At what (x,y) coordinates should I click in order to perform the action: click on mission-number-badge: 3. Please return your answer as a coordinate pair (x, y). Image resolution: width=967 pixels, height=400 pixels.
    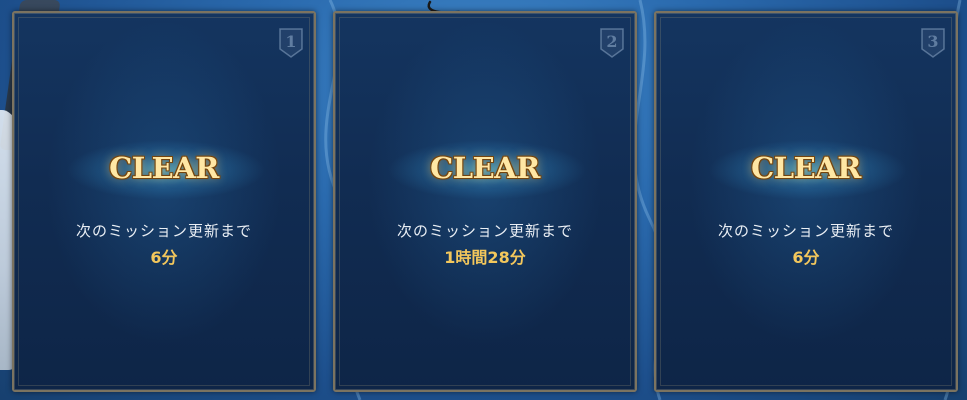
    Looking at the image, I should click on (933, 43).